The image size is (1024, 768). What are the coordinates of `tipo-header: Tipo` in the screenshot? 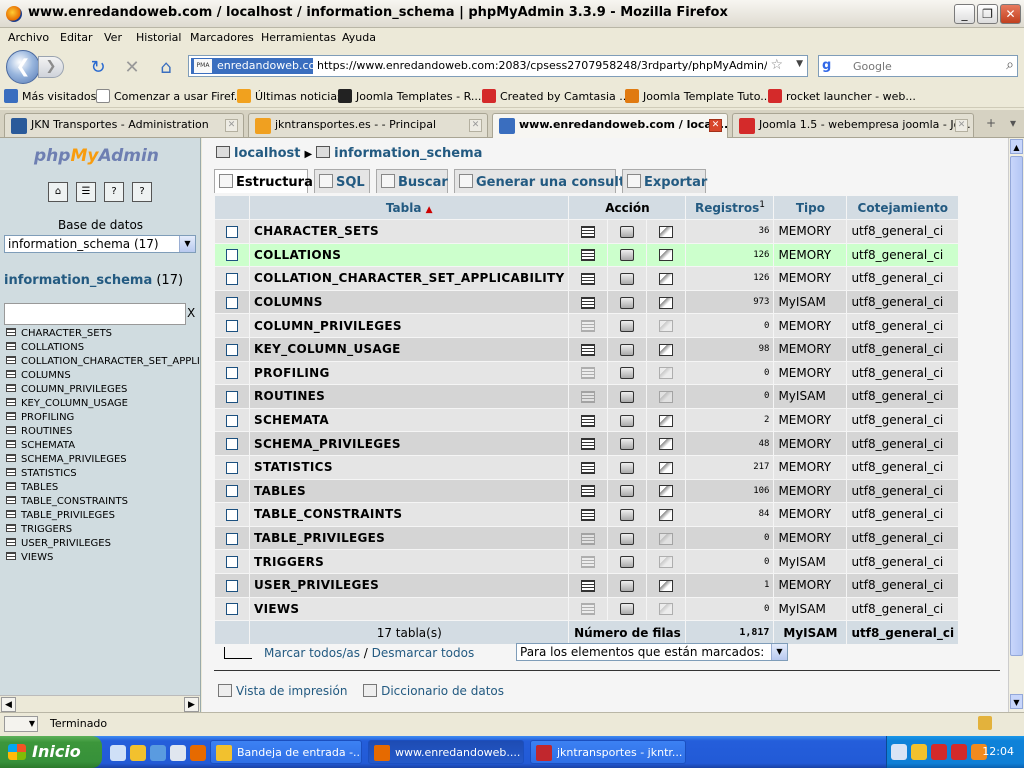 It's located at (810, 207).